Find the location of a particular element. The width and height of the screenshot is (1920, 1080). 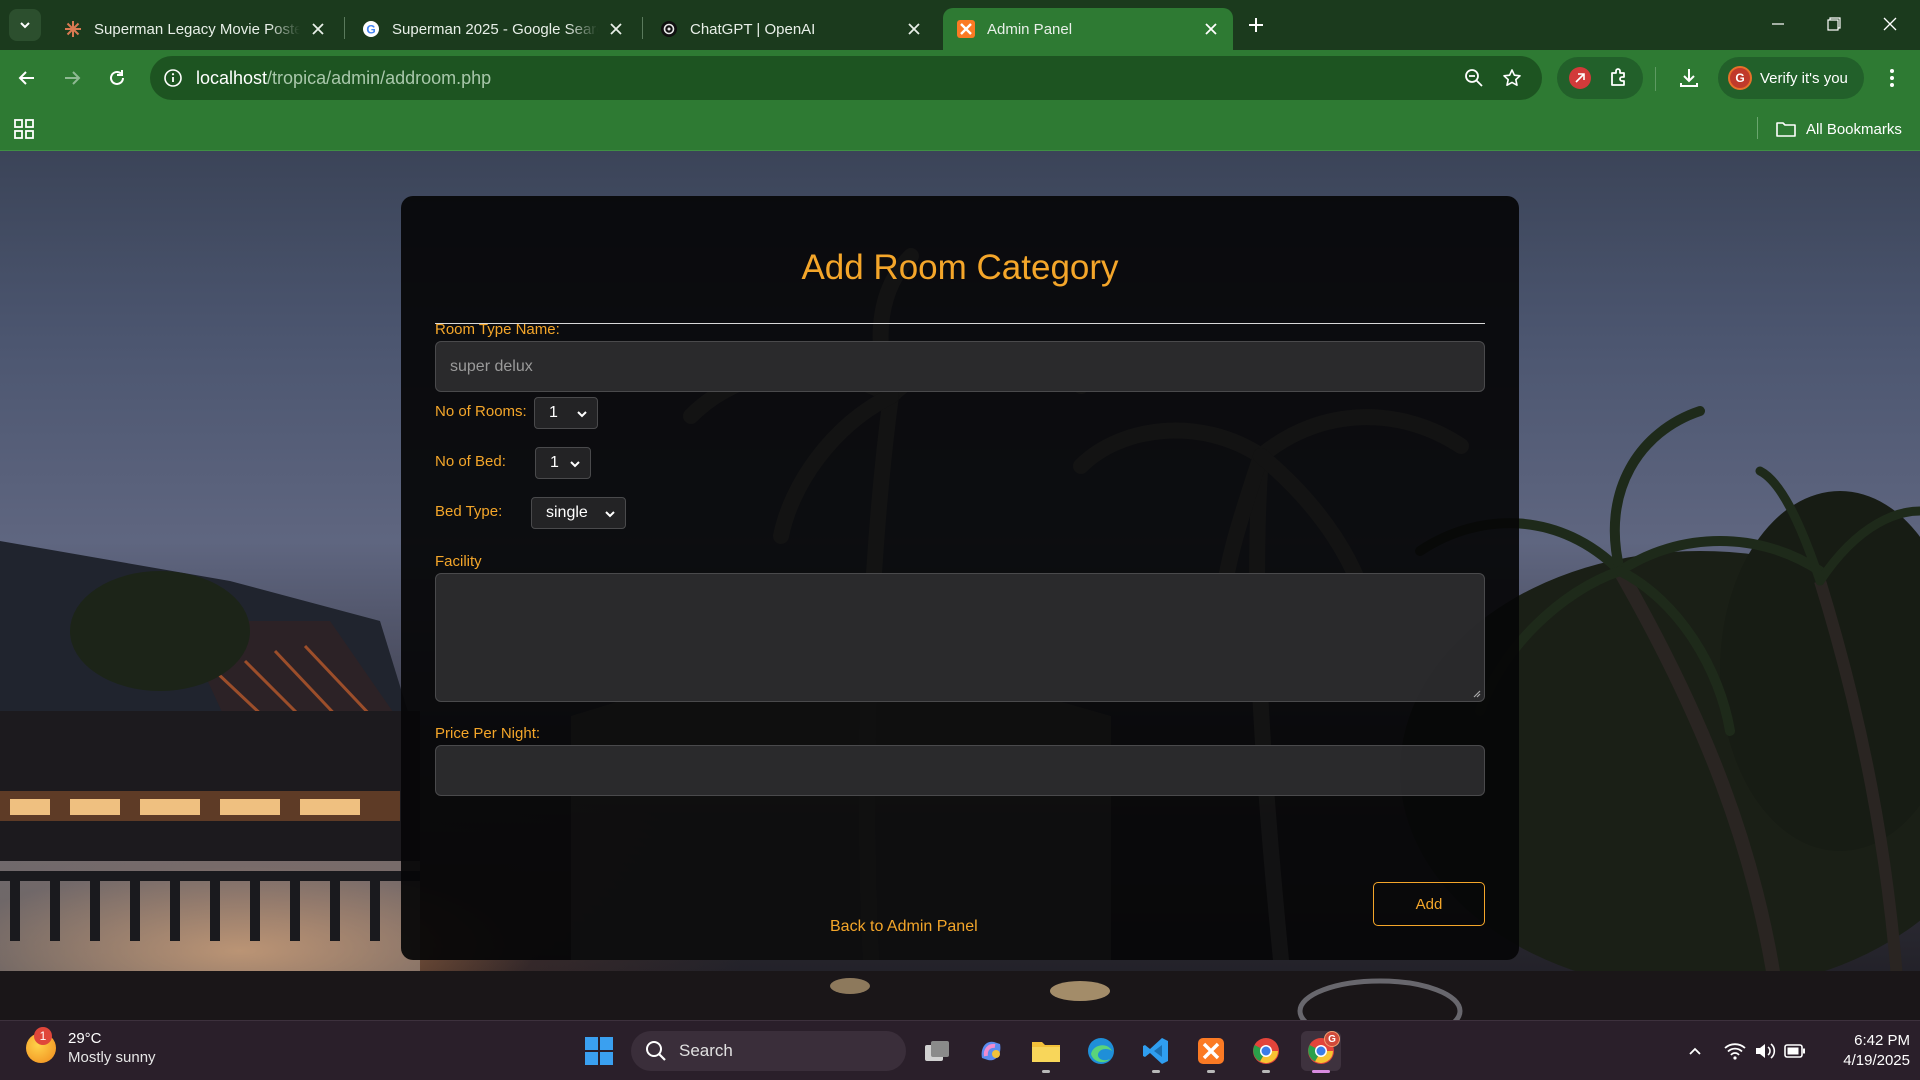

weather-description: Mostly sunny is located at coordinates (112, 1057).